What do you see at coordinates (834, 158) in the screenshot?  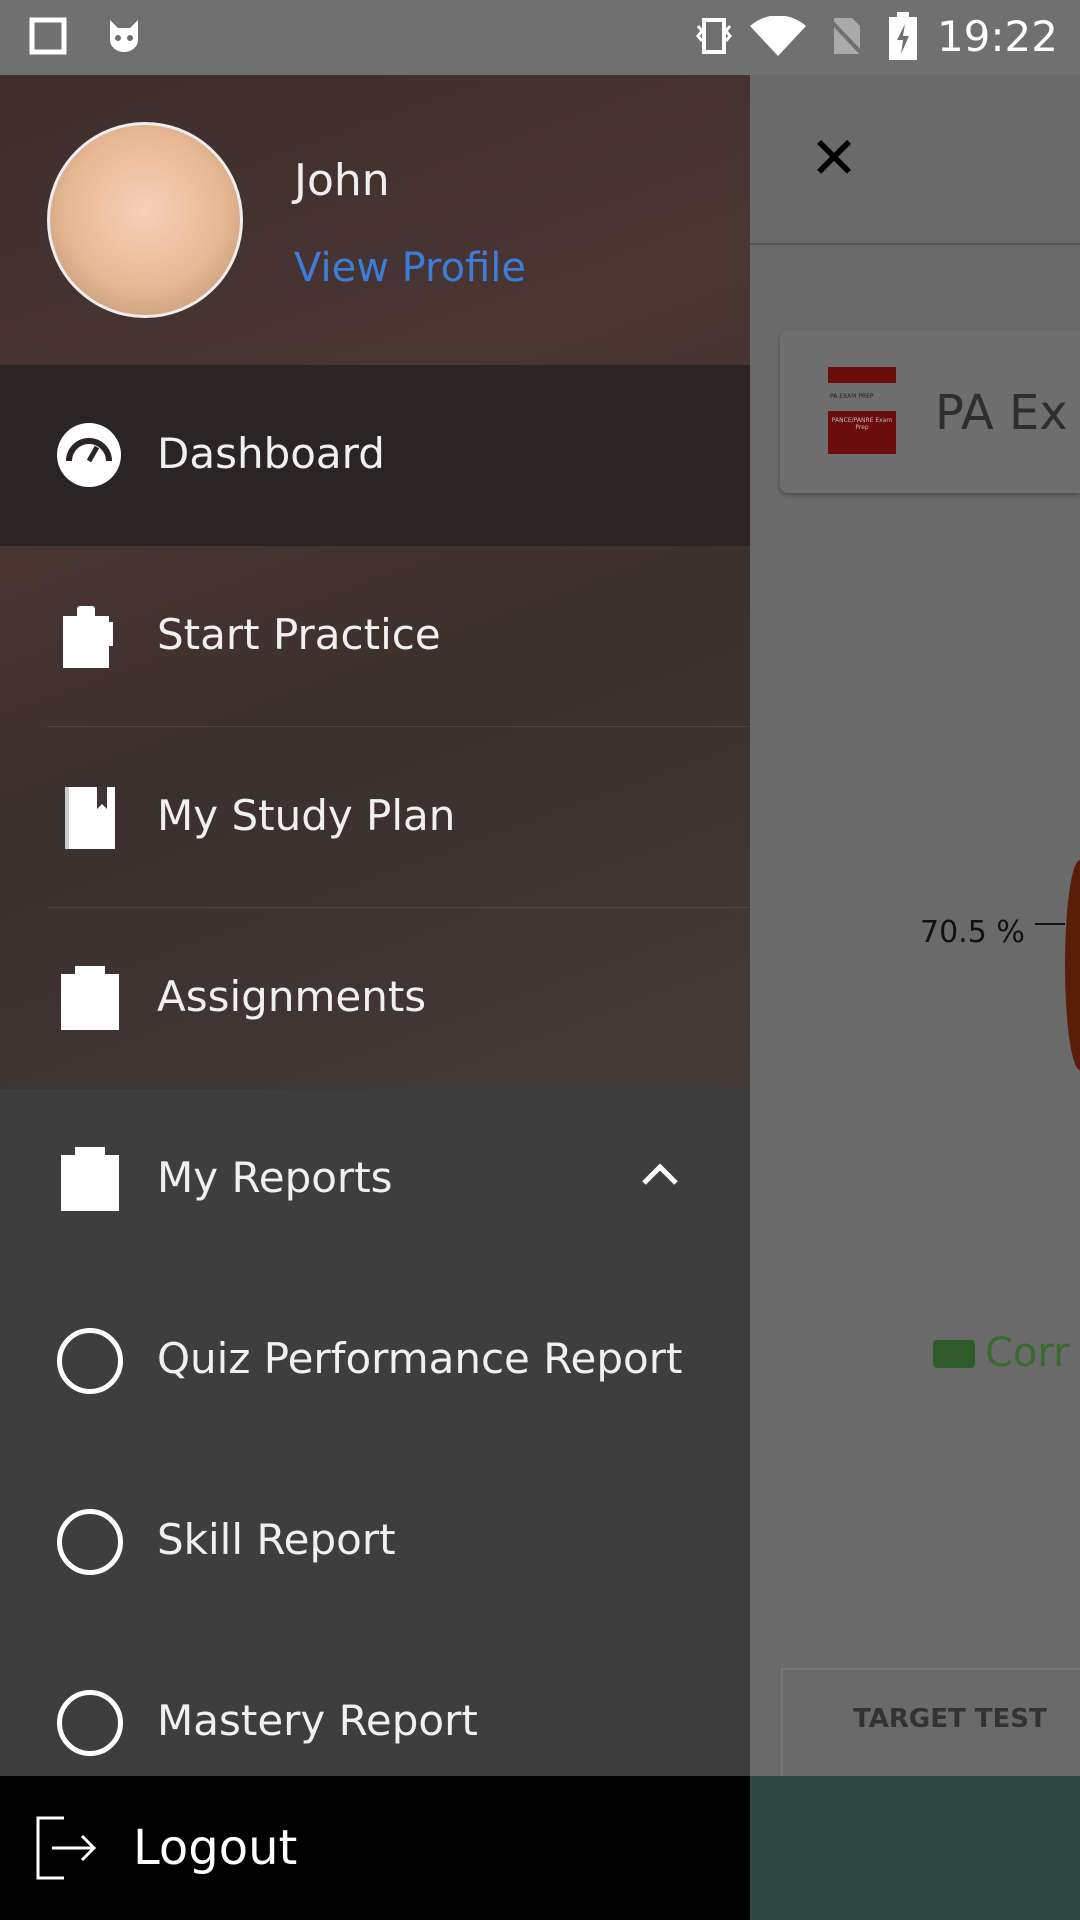 I see `close-icon: ✕` at bounding box center [834, 158].